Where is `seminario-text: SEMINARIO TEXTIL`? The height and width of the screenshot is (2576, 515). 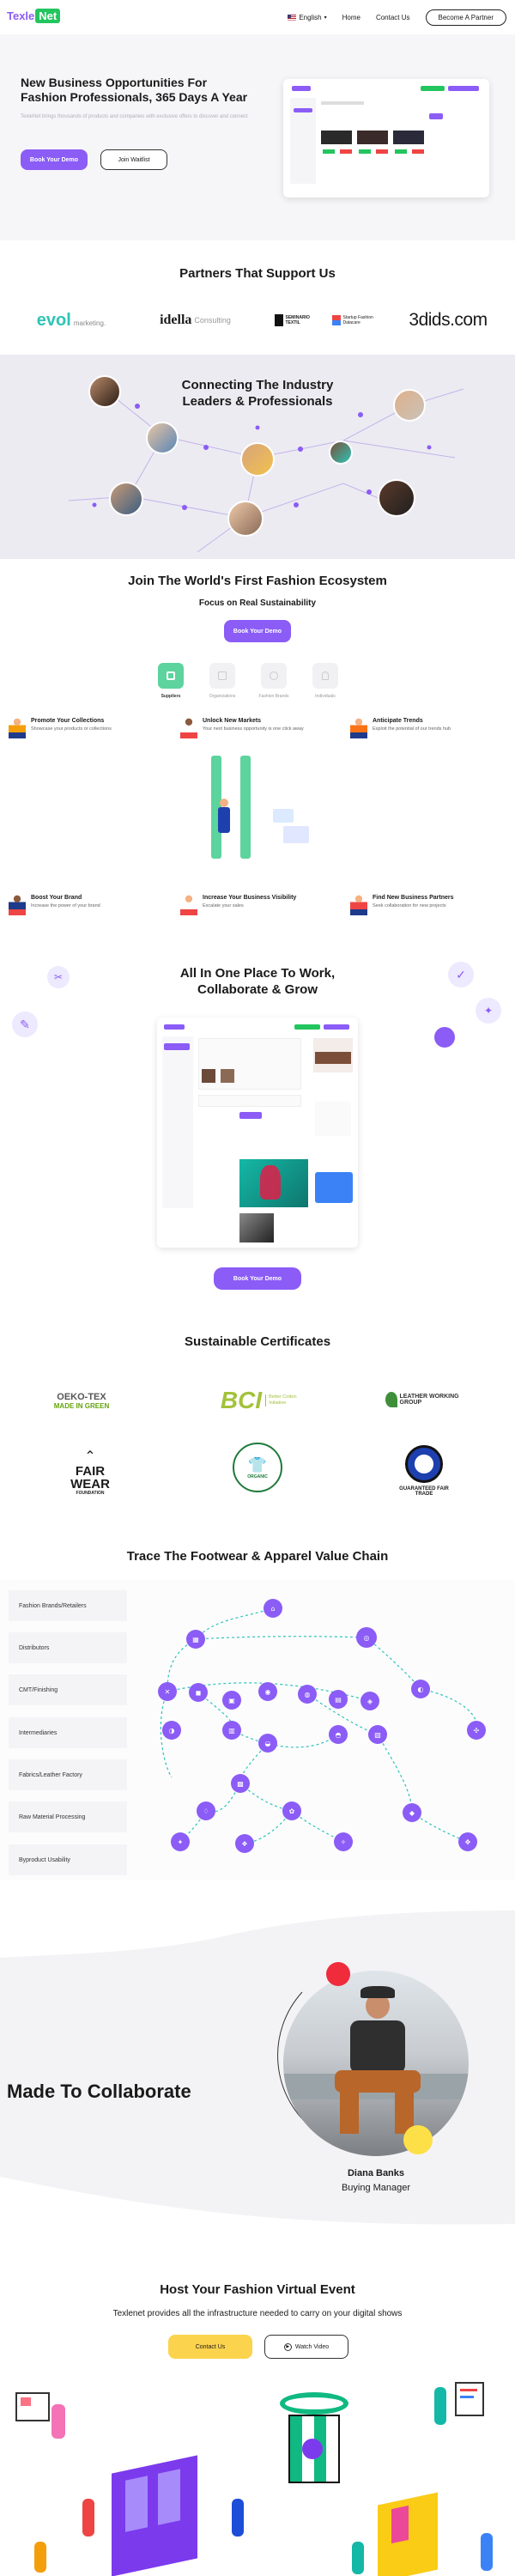
seminario-text: SEMINARIO TEXTIL is located at coordinates (297, 320).